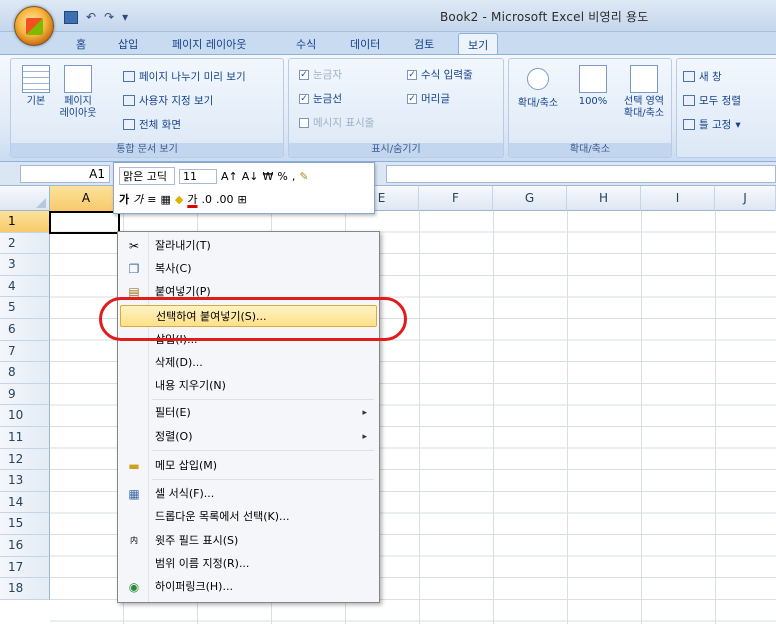 The height and width of the screenshot is (624, 776). Describe the element at coordinates (241, 199) in the screenshot. I see `merge-center-icon: ⊞` at that location.